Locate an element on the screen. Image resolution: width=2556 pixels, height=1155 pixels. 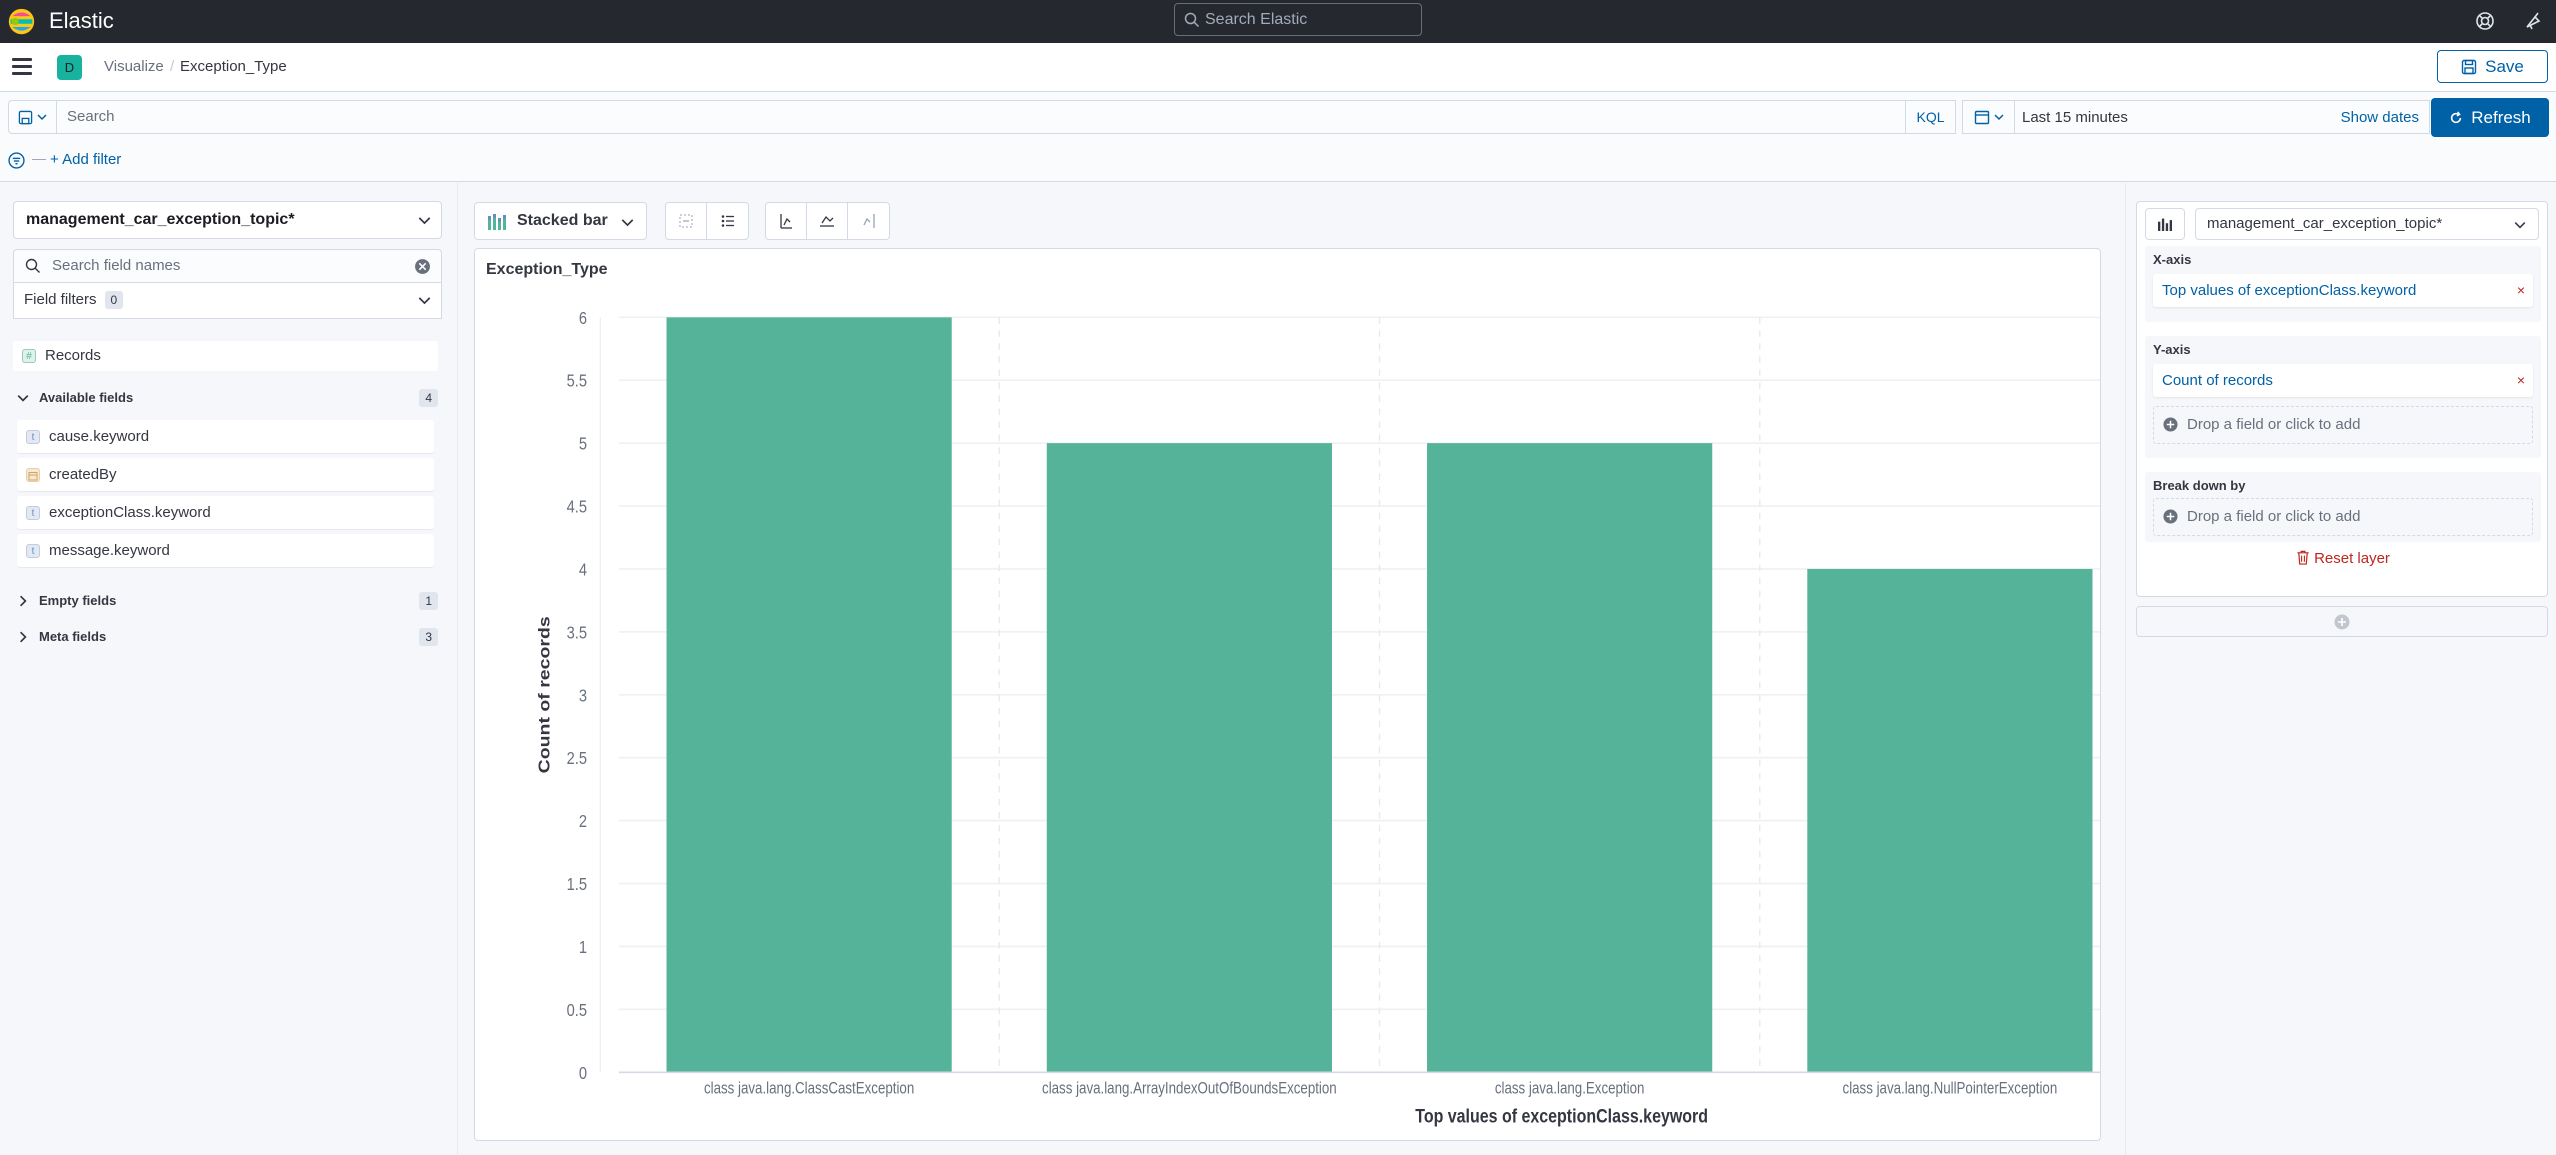
list-icon is located at coordinates (727, 221).